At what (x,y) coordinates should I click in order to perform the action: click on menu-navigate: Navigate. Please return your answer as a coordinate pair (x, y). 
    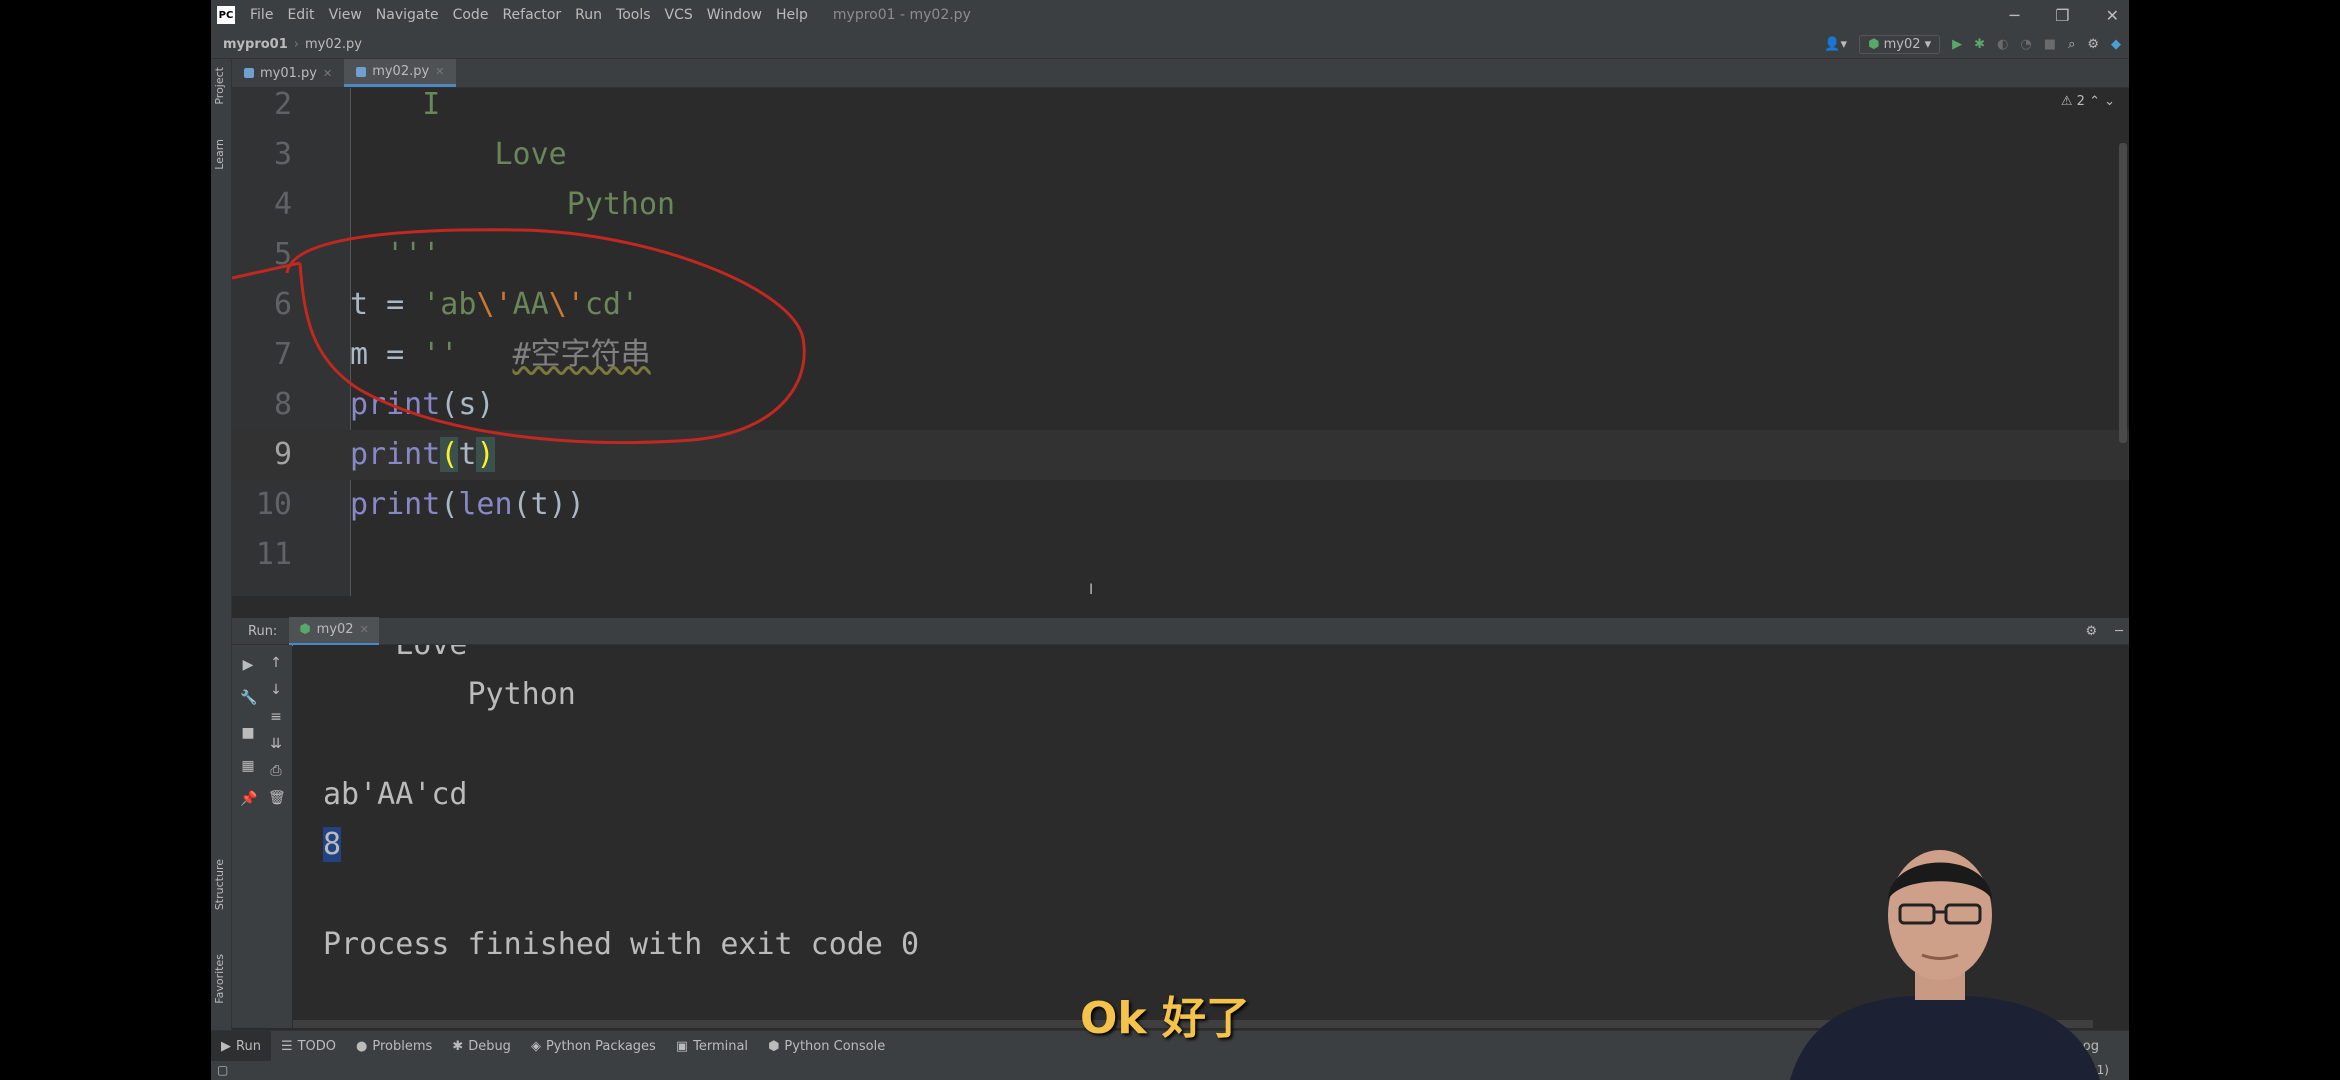
    Looking at the image, I should click on (407, 15).